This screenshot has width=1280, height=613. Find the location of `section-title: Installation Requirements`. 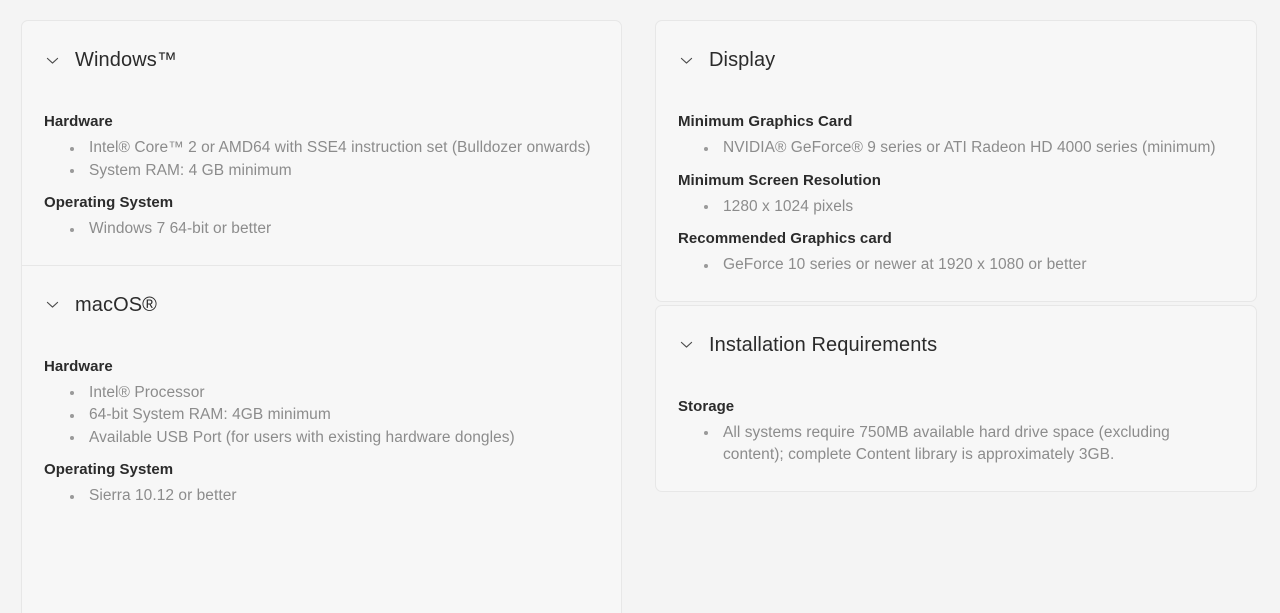

section-title: Installation Requirements is located at coordinates (823, 344).